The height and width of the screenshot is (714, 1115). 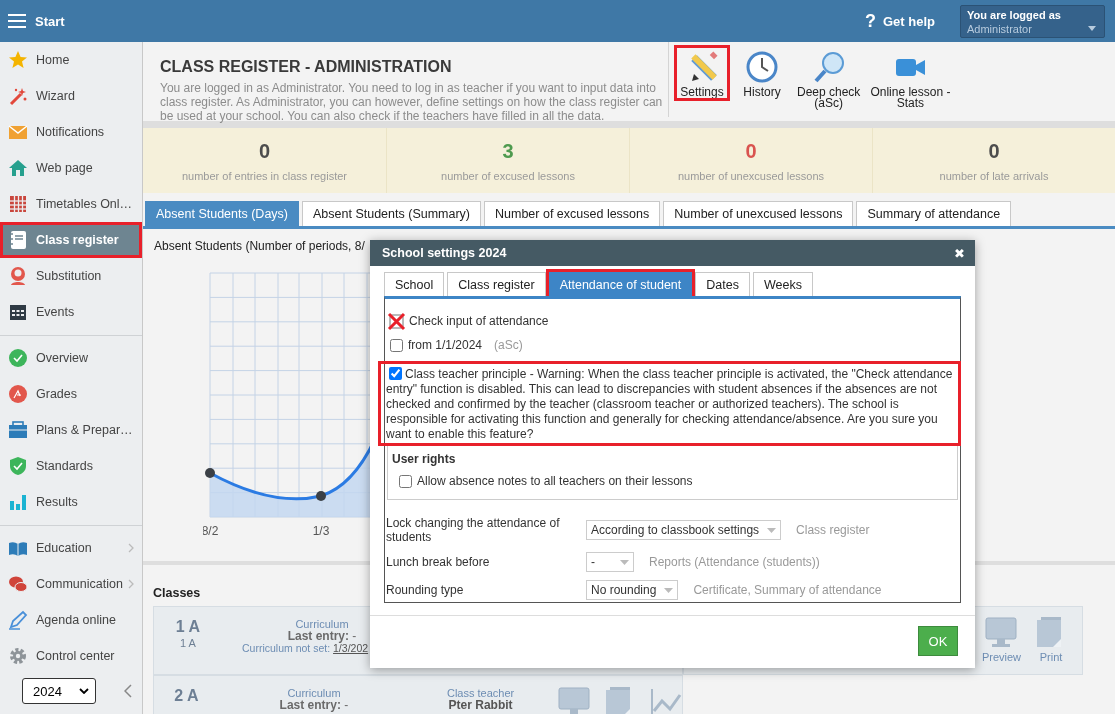 What do you see at coordinates (18, 60) in the screenshot?
I see `star-icon` at bounding box center [18, 60].